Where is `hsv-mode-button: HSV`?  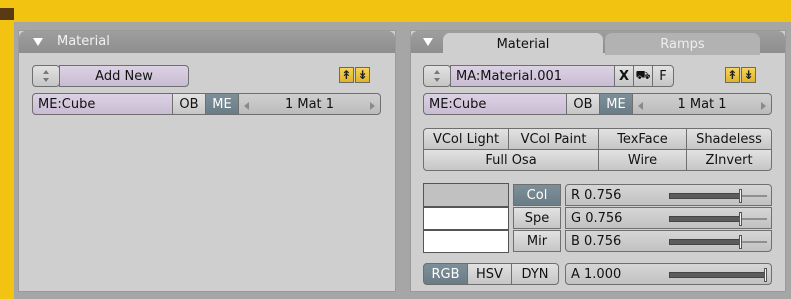 hsv-mode-button: HSV is located at coordinates (489, 274).